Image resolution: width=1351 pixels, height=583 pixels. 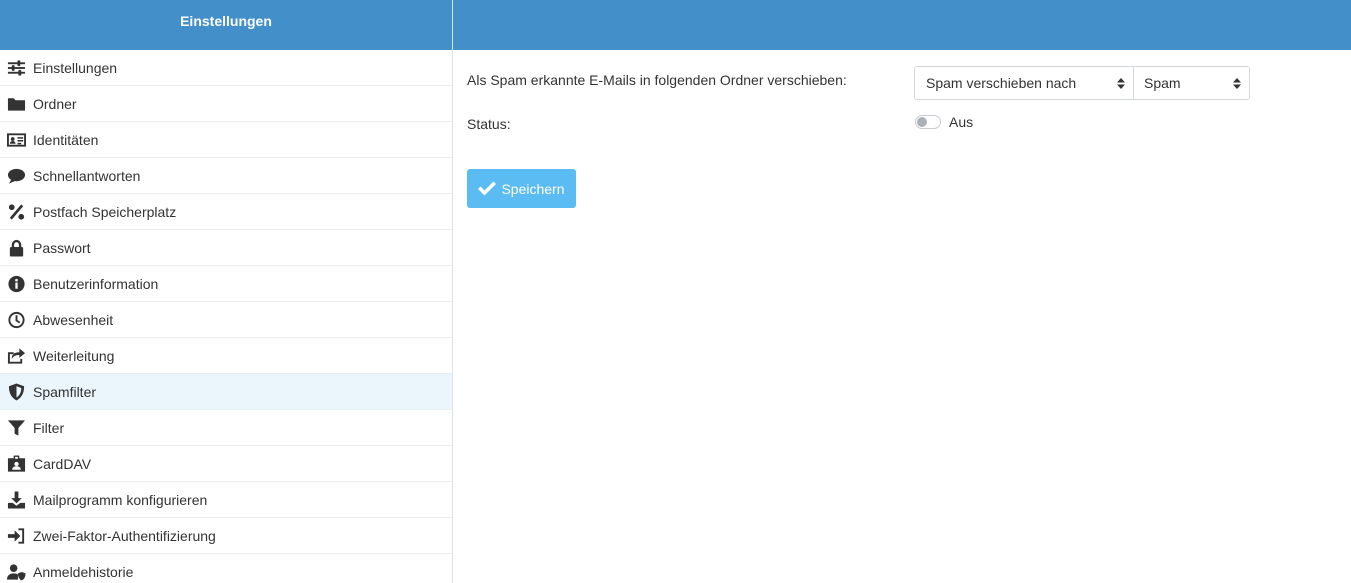 I want to click on sidebar-item-label: Schnellantworten, so click(x=87, y=175).